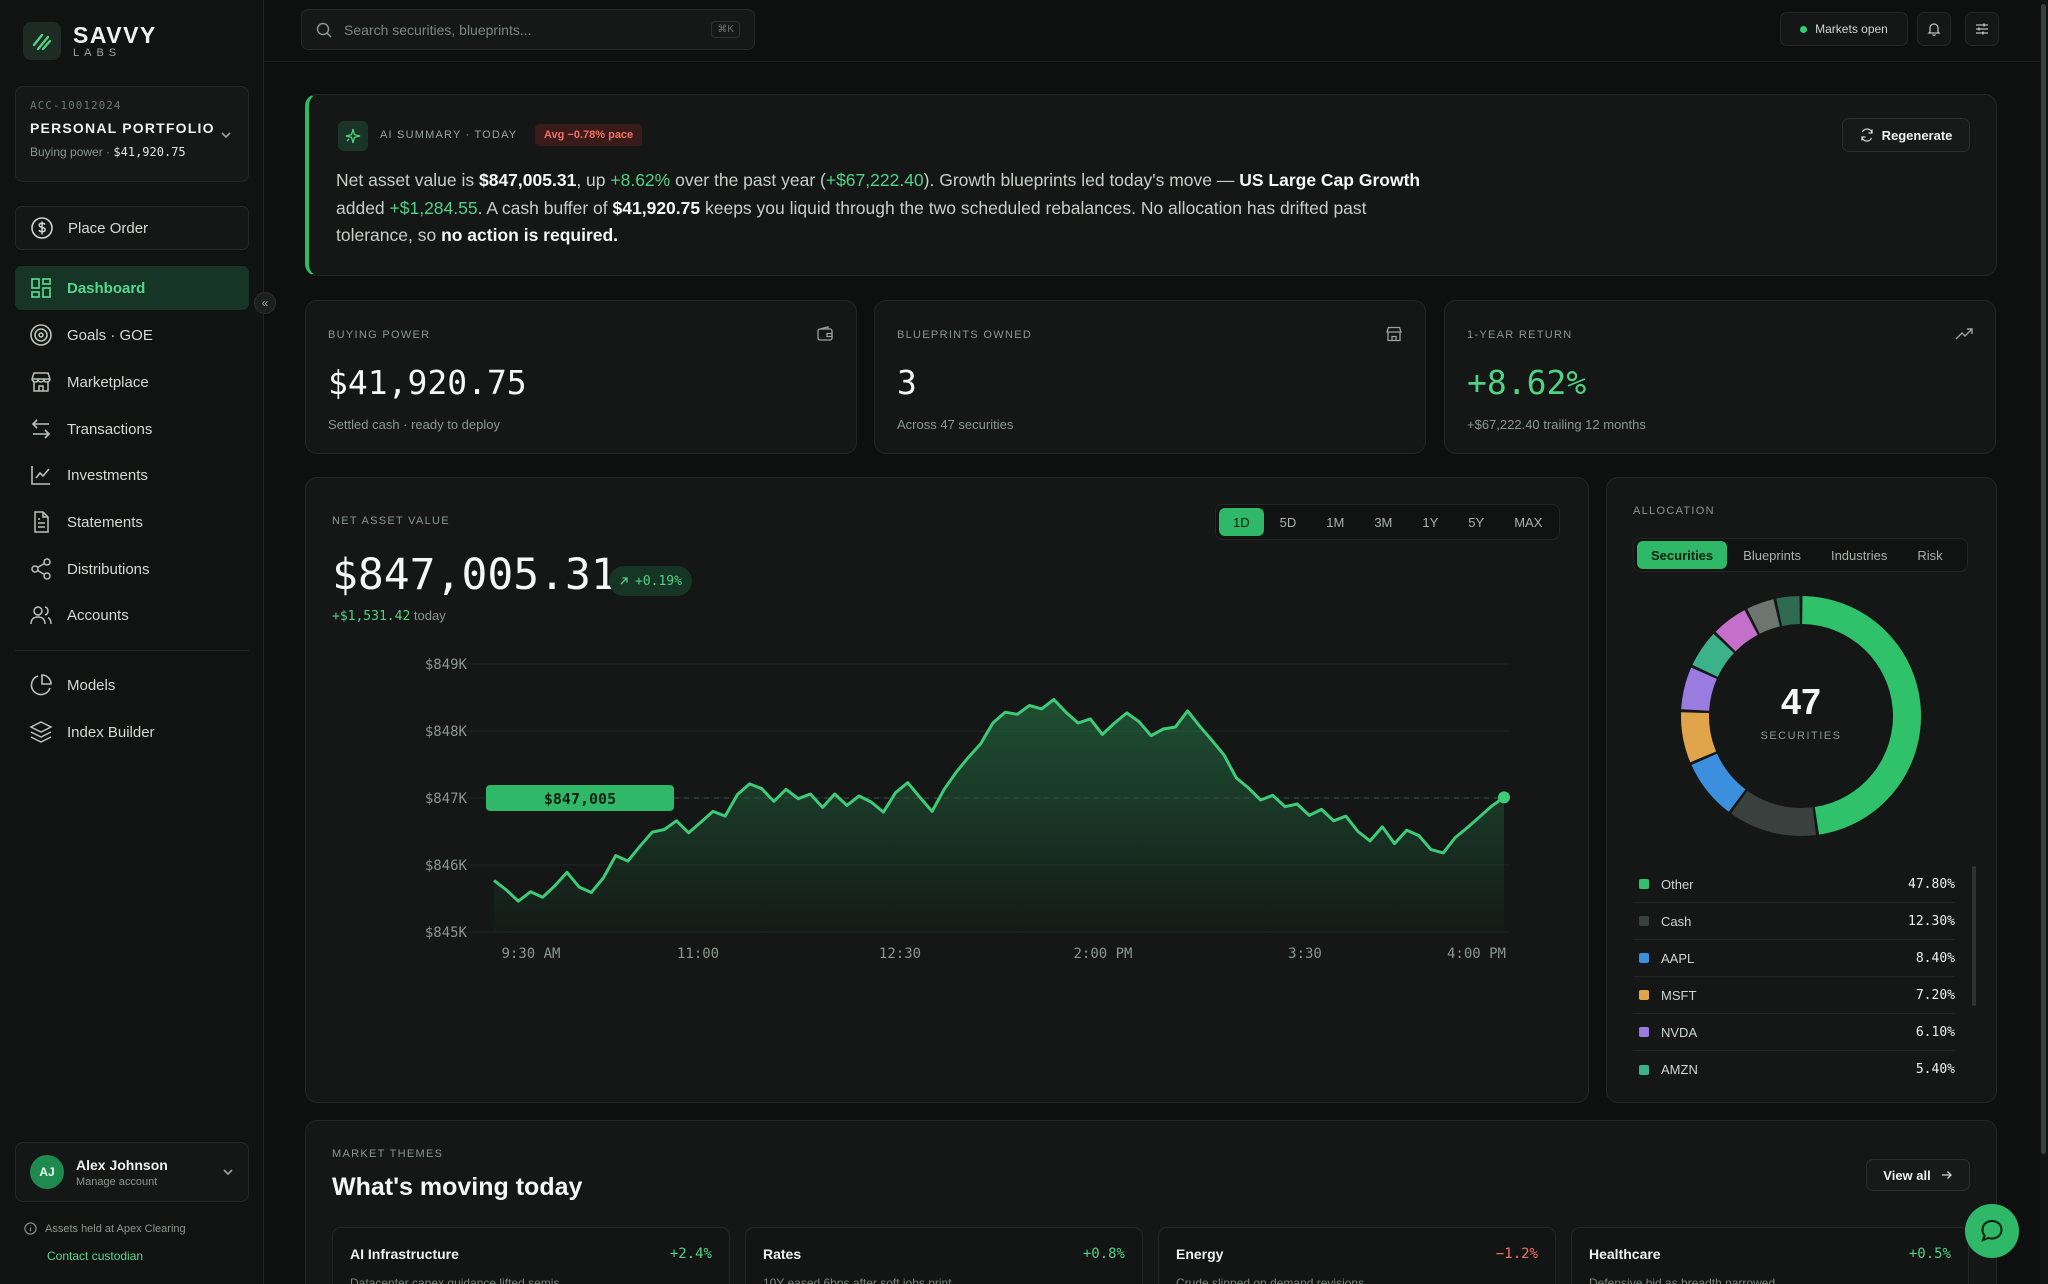  I want to click on legend-item: AAPL 8.40%, so click(1794, 958).